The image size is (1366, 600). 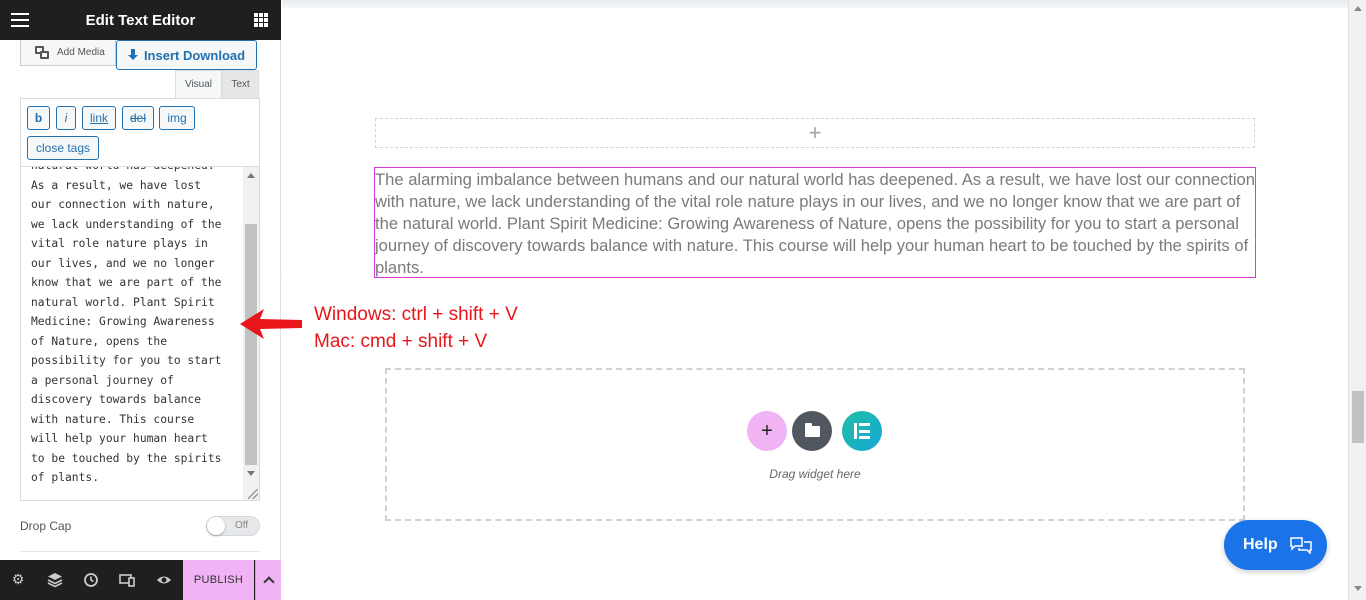 What do you see at coordinates (271, 324) in the screenshot?
I see `red-arrow-icon` at bounding box center [271, 324].